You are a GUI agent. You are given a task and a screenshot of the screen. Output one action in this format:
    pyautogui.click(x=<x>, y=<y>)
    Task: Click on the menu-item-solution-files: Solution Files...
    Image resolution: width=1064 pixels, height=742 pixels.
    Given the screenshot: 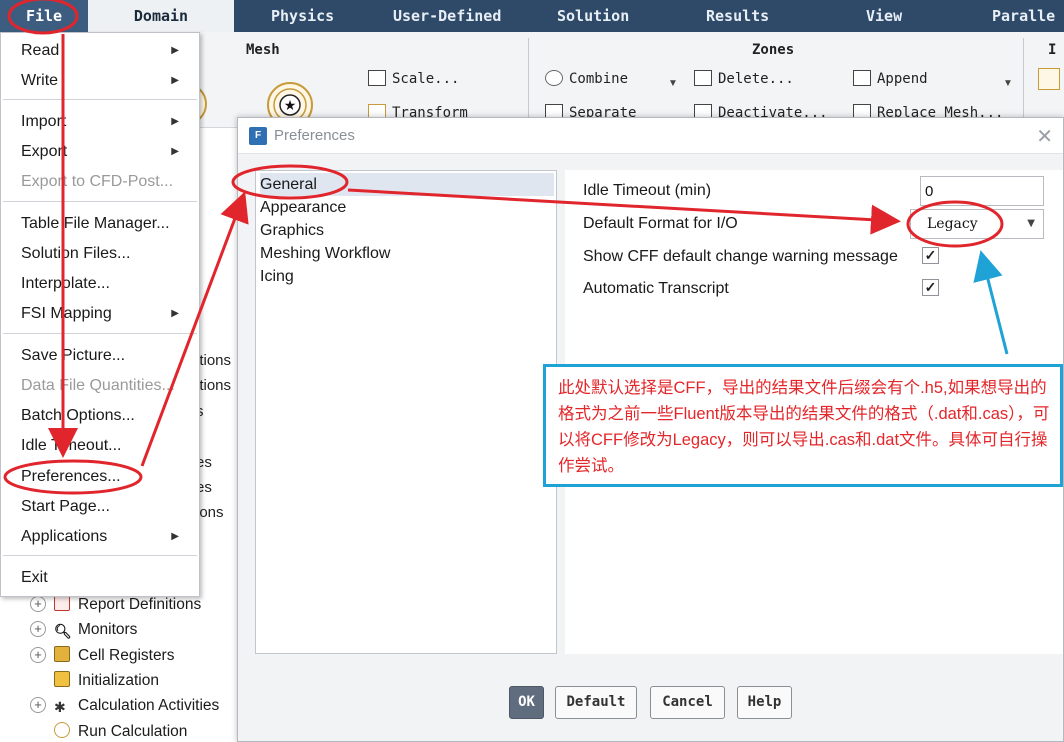 What is the action you would take?
    pyautogui.click(x=106, y=254)
    